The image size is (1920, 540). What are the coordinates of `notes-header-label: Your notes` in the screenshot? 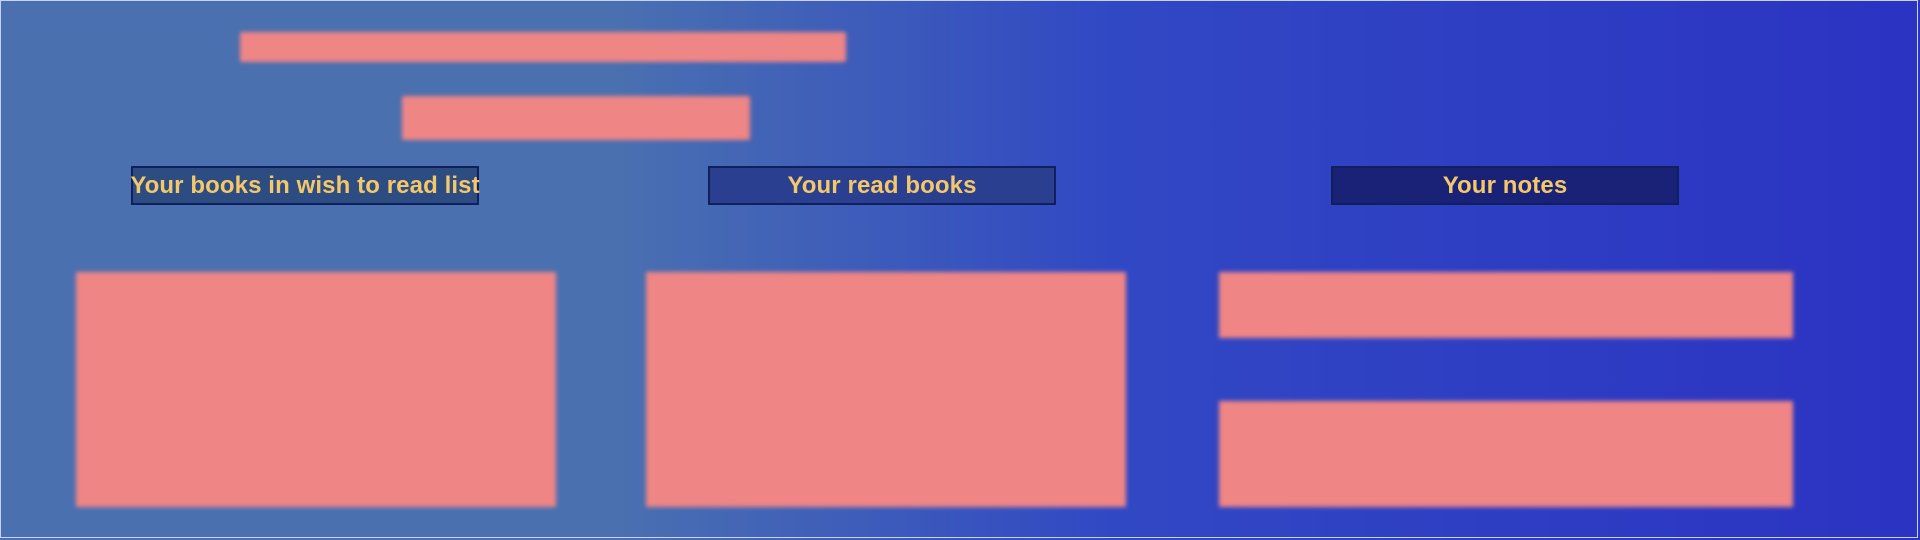 It's located at (1505, 185).